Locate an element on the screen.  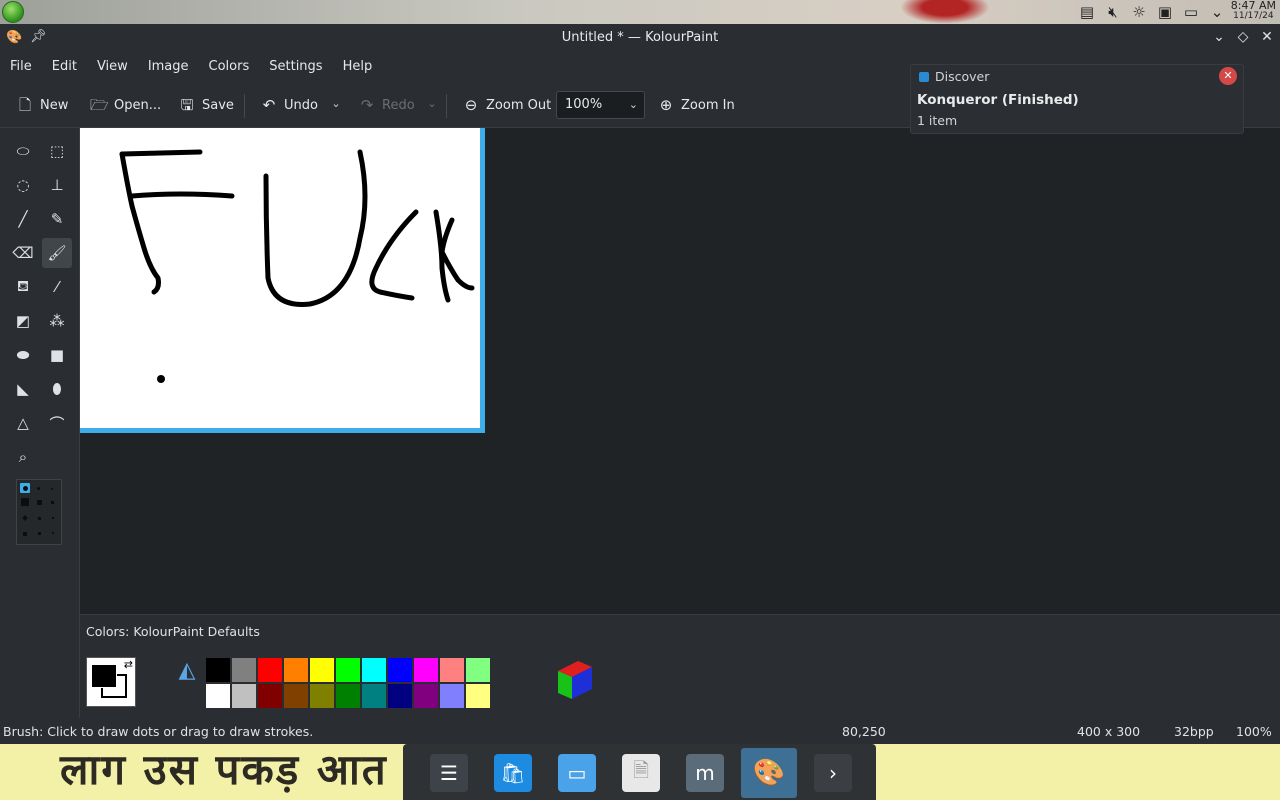
status-zoom: 100% is located at coordinates (1254, 731).